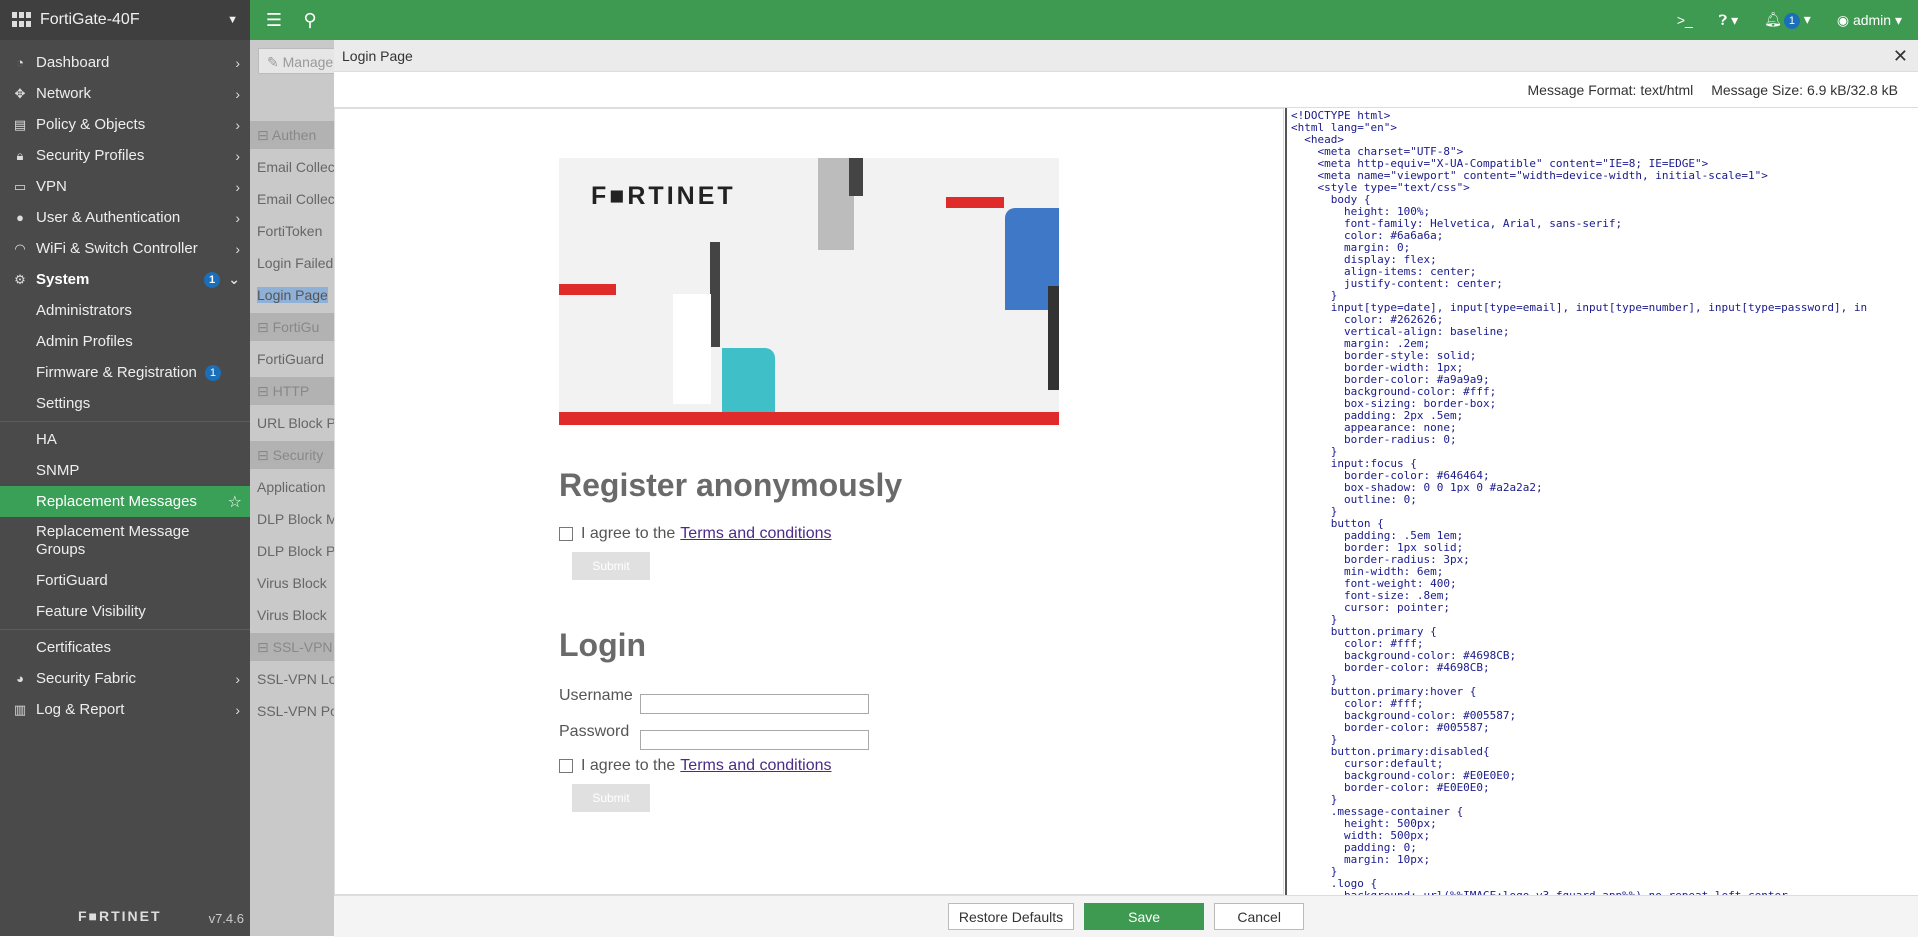  What do you see at coordinates (1900, 56) in the screenshot?
I see `close-icon: ✕` at bounding box center [1900, 56].